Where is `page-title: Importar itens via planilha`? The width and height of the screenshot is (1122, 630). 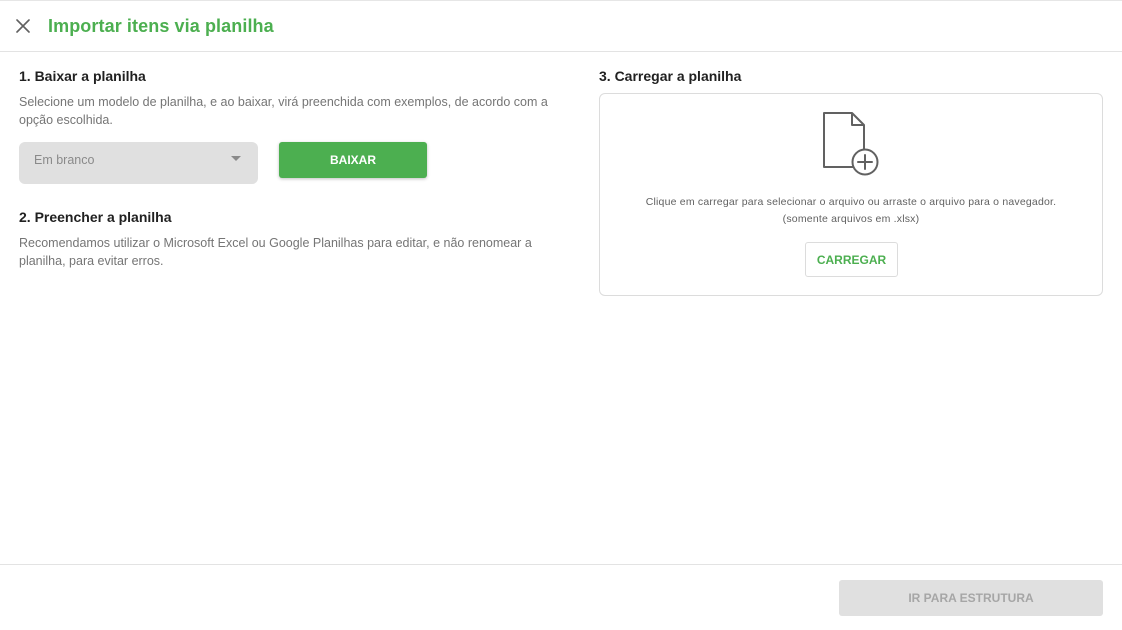
page-title: Importar itens via planilha is located at coordinates (161, 26).